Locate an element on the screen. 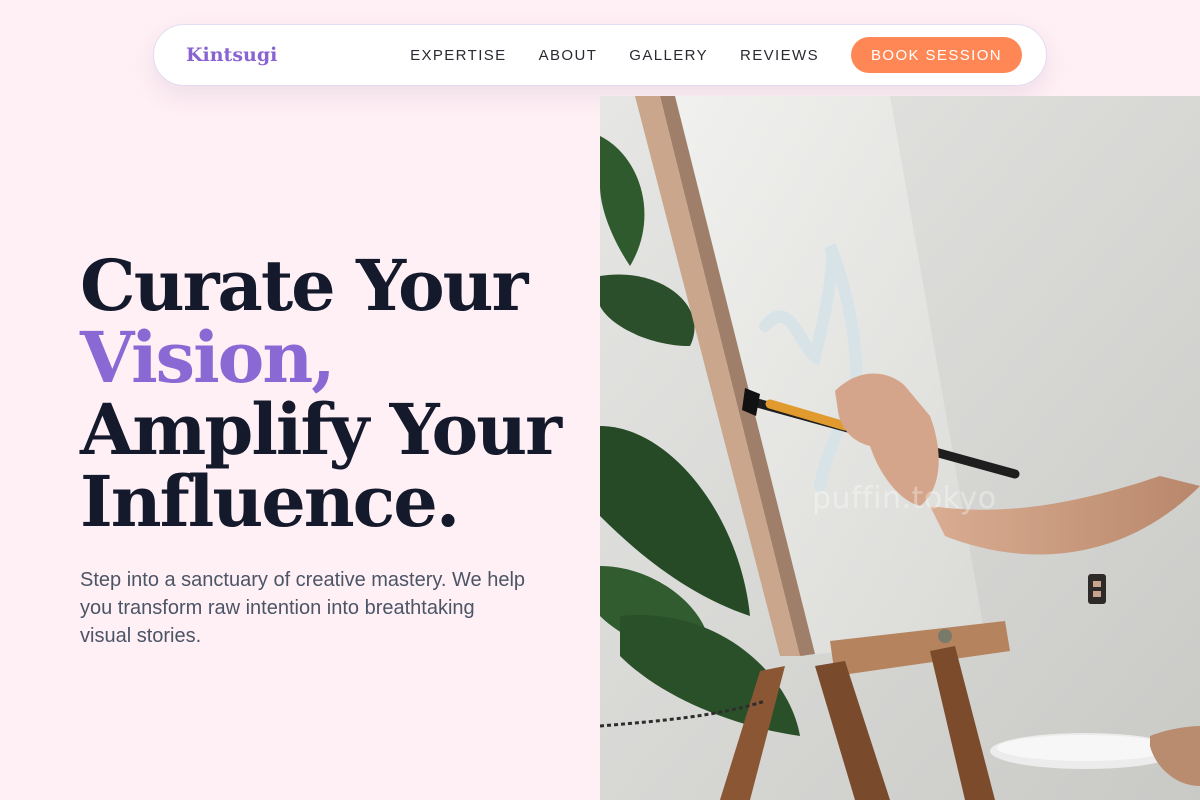  headline-line-1: Curate Your is located at coordinates (304, 285).